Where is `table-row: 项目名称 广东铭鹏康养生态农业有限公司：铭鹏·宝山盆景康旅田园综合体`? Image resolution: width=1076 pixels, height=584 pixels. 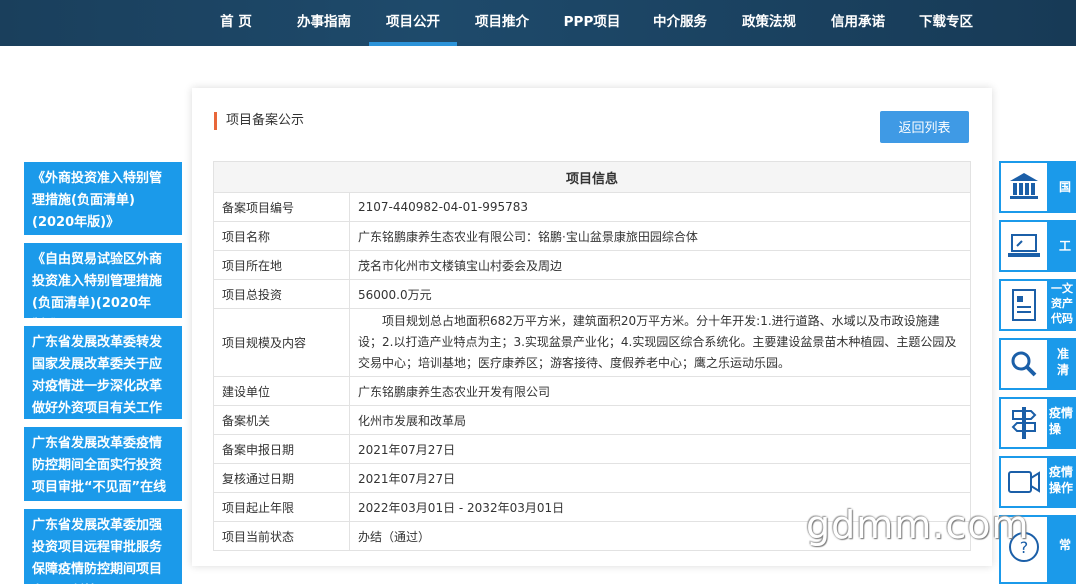
table-row: 项目名称 广东铭鹏康养生态农业有限公司：铭鹏·宝山盆景康旅田园综合体 is located at coordinates (592, 236).